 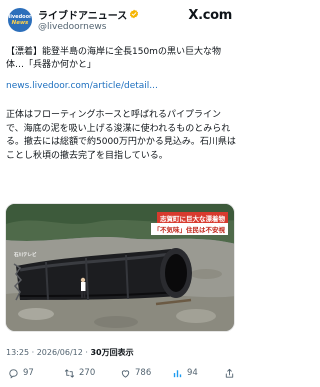 What do you see at coordinates (143, 373) in the screenshot?
I see `like-count: 786` at bounding box center [143, 373].